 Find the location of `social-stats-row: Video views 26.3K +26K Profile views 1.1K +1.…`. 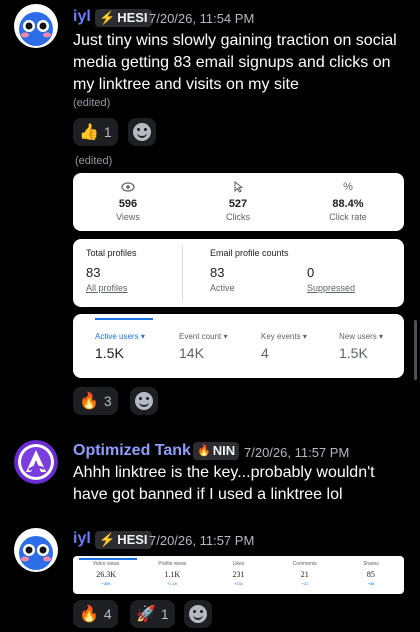

social-stats-row: Video views 26.3K +26K Profile views 1.1K +1.… is located at coordinates (238, 576).